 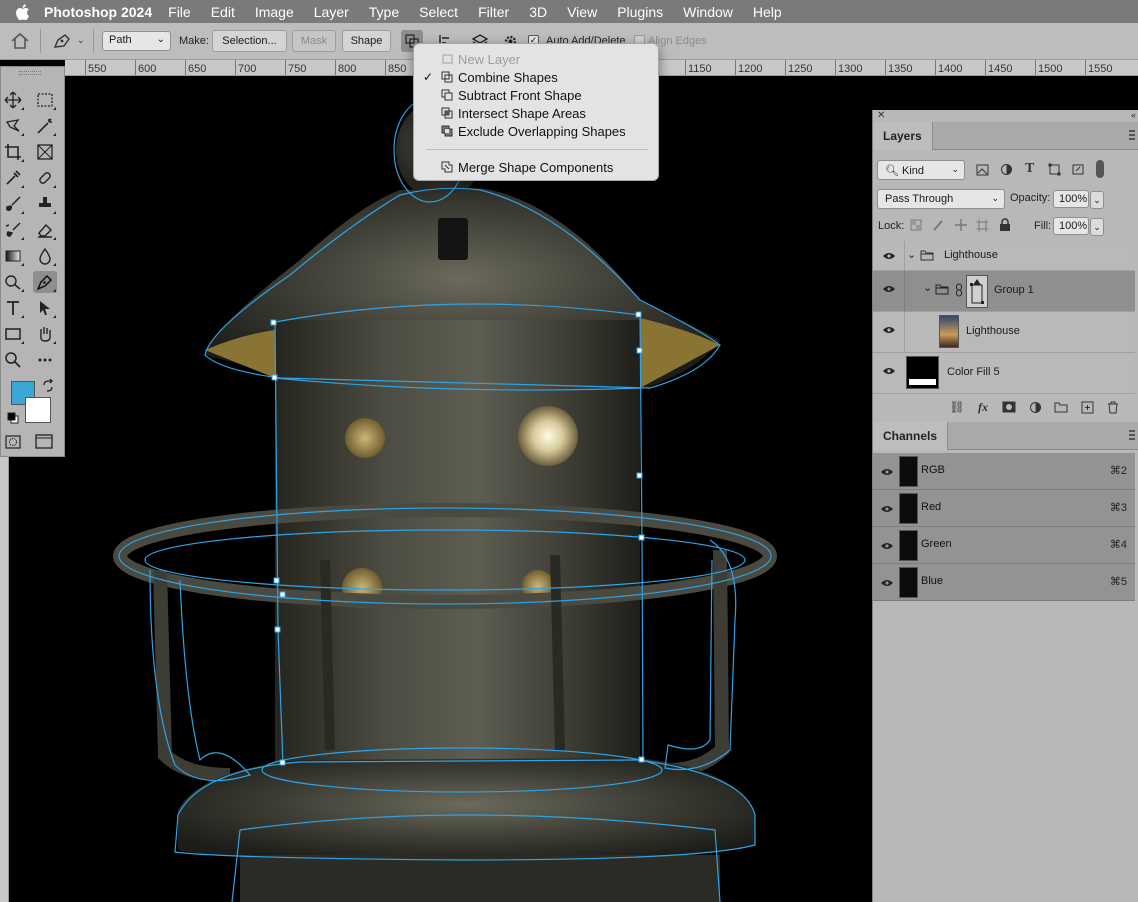 I want to click on eyedropper-tool, so click(x=13, y=178).